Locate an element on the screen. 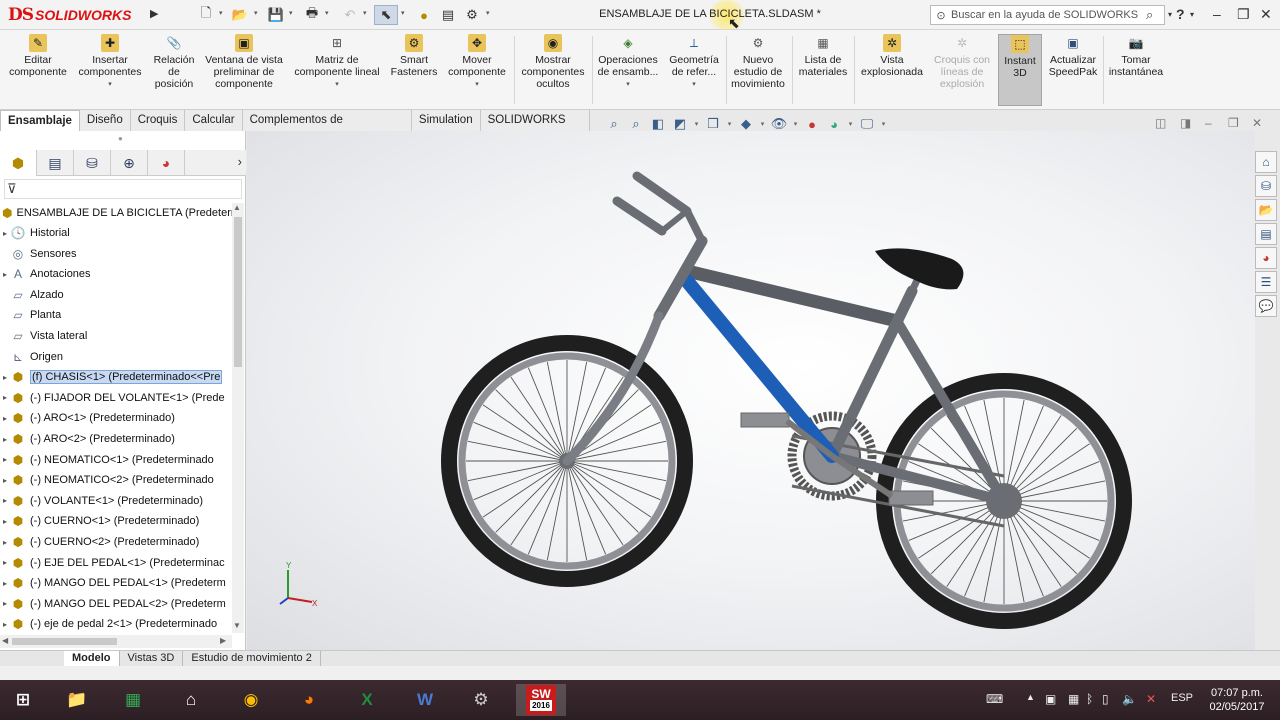 The width and height of the screenshot is (1280, 720). solidworks-taskbar-icon: SW 2016 is located at coordinates (541, 700).